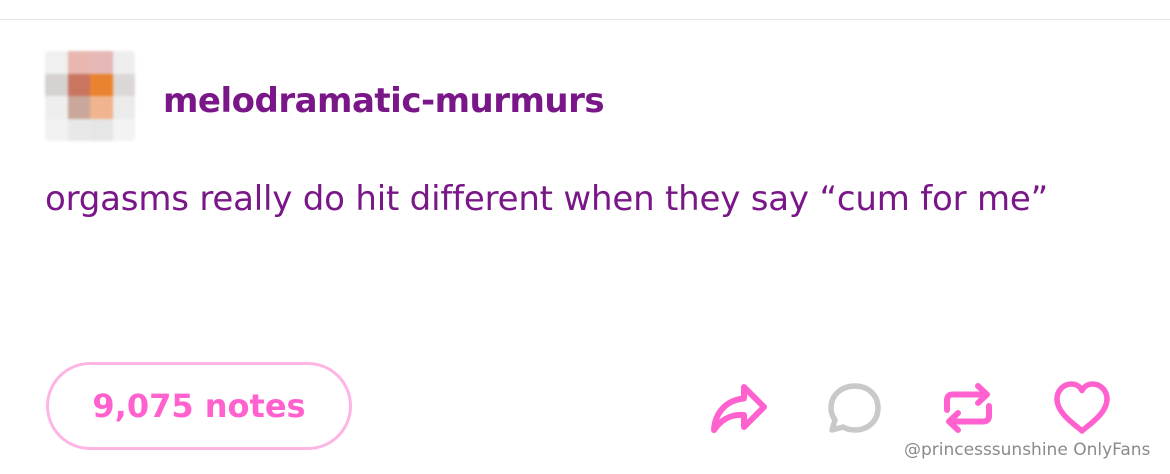 This screenshot has height=474, width=1170. Describe the element at coordinates (585, 19) in the screenshot. I see `top-divider` at that location.